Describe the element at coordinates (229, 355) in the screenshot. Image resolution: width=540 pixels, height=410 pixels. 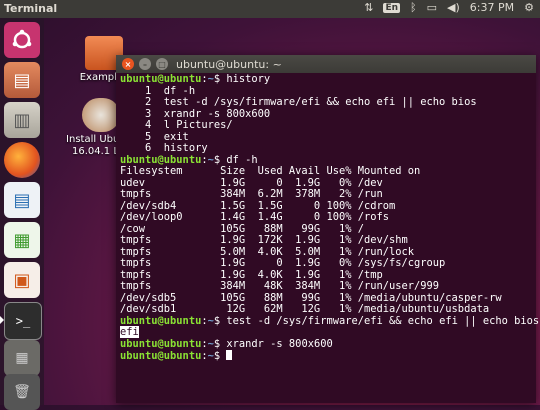
I see `terminal-cursor` at that location.